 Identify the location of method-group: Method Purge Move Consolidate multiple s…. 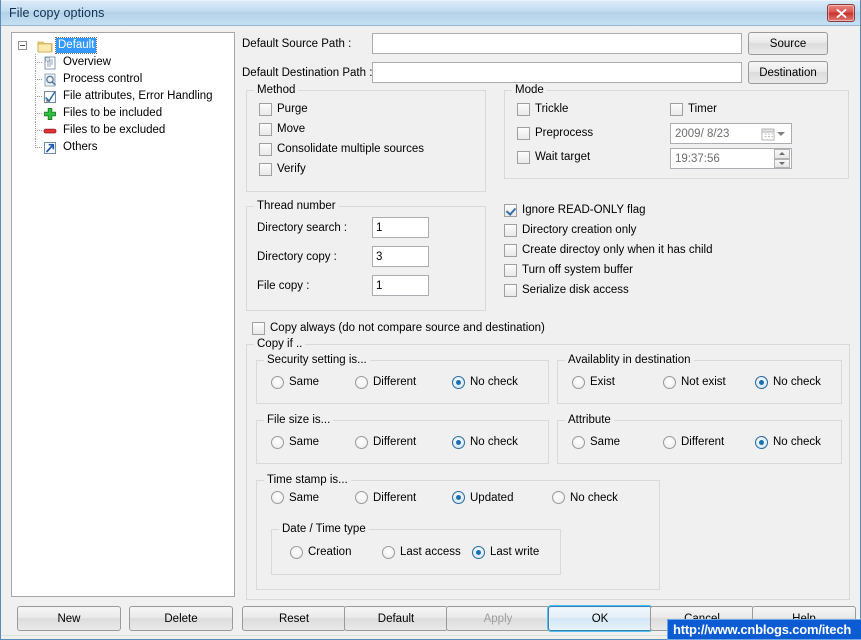
(366, 138).